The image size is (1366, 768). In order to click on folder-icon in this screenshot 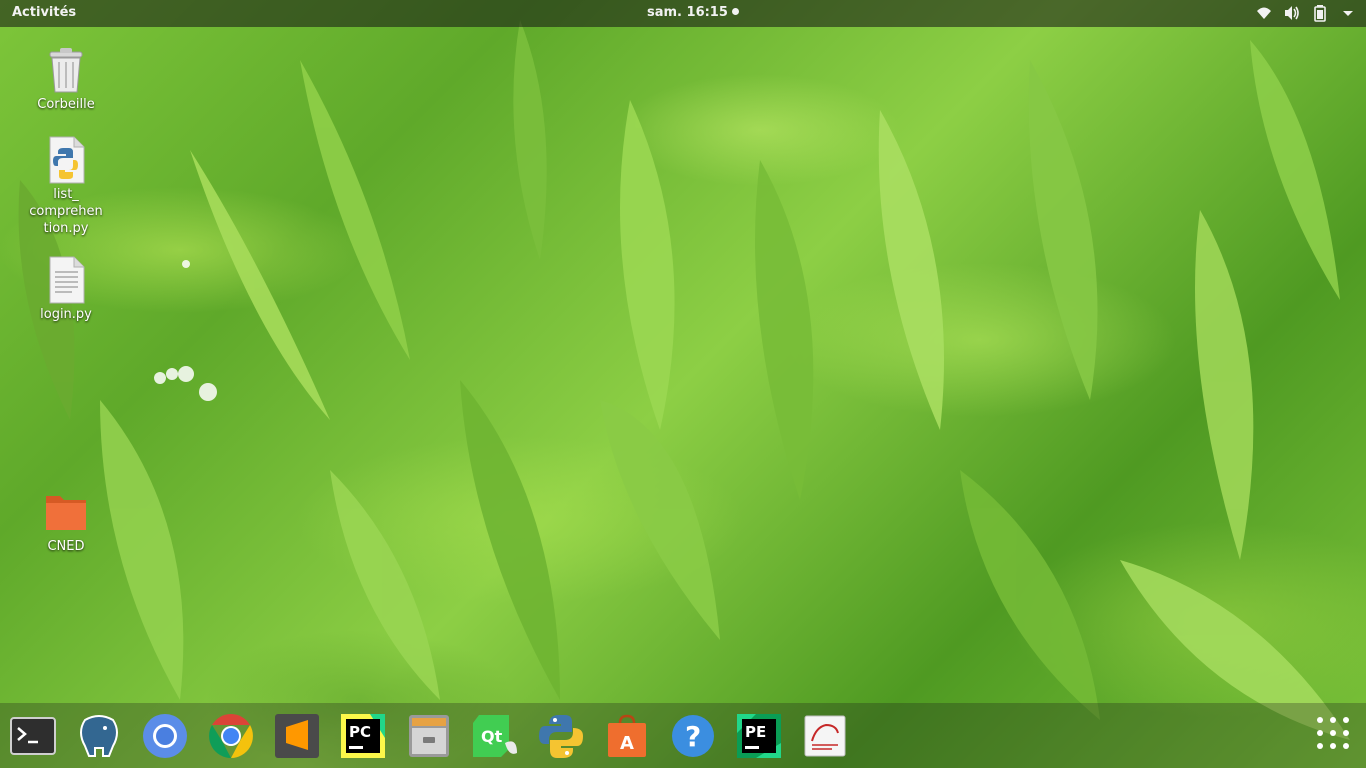, I will do `click(66, 512)`.